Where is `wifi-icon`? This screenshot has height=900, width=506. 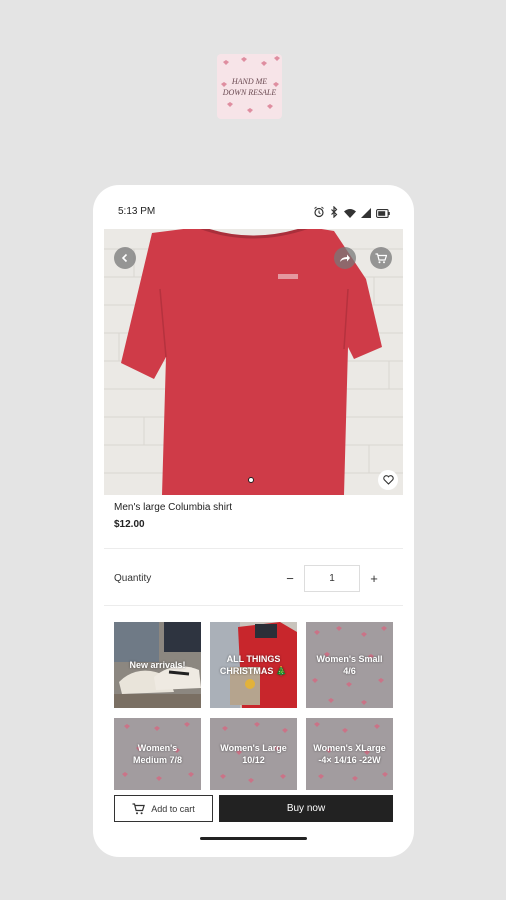 wifi-icon is located at coordinates (350, 214).